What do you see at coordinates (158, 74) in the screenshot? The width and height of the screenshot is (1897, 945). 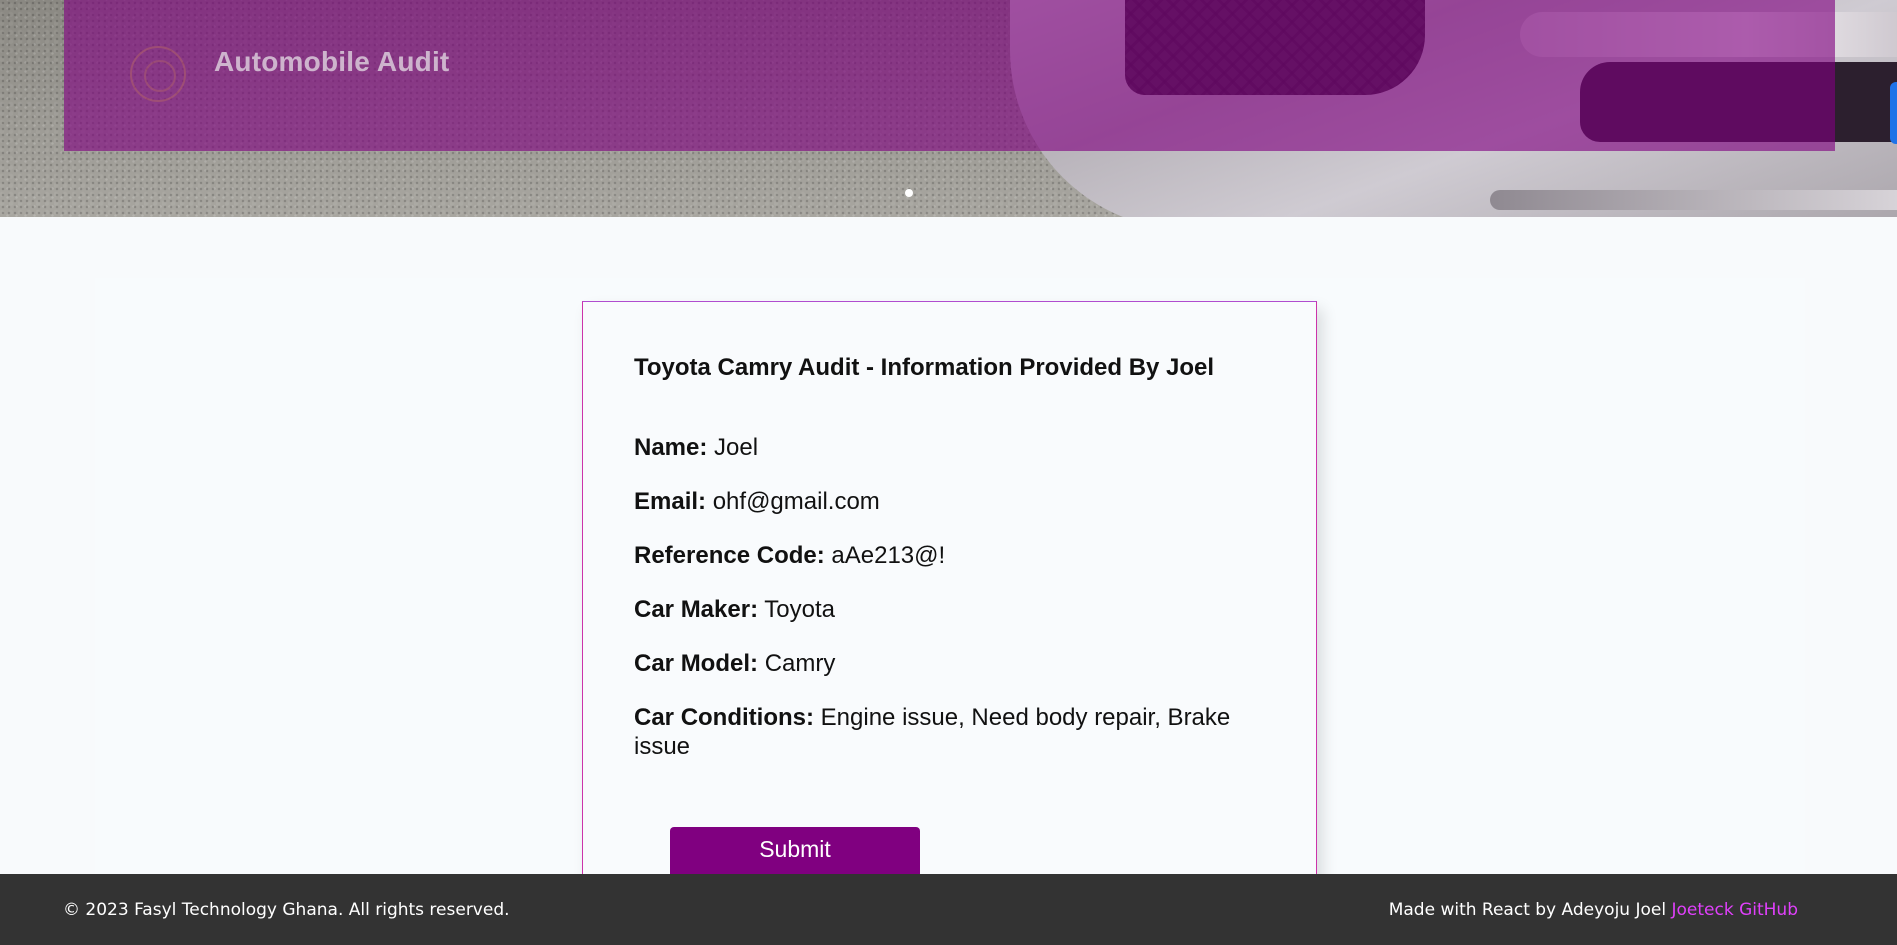 I see `circle-logo-icon` at bounding box center [158, 74].